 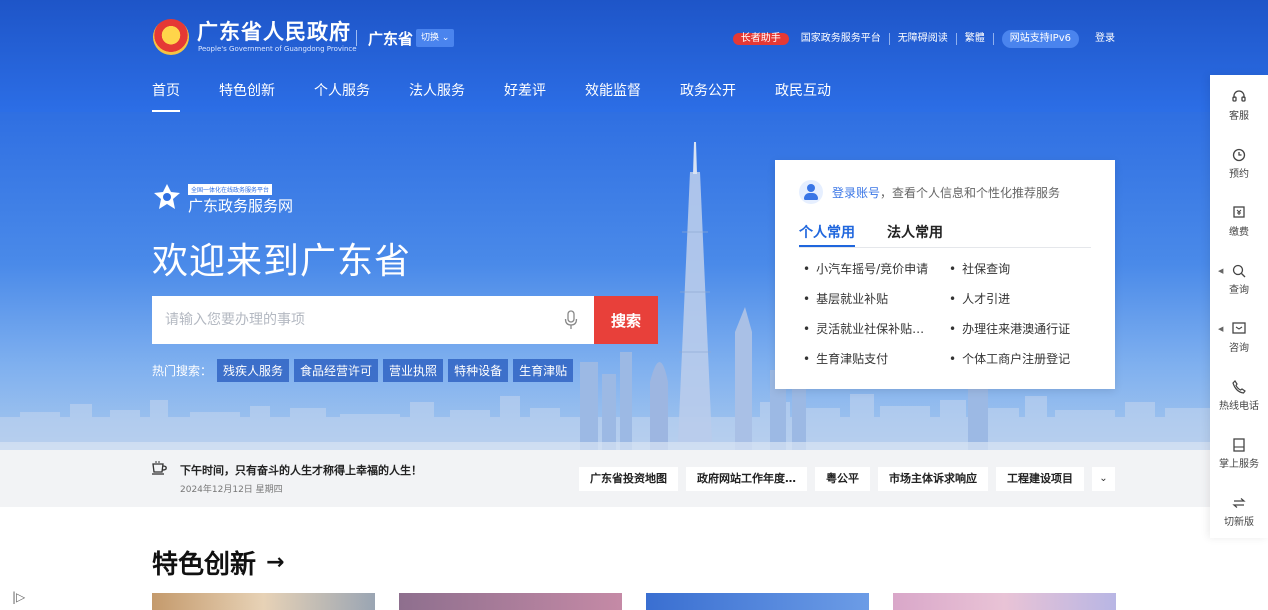 I want to click on hot-search-label: 热门搜索：, so click(x=182, y=371).